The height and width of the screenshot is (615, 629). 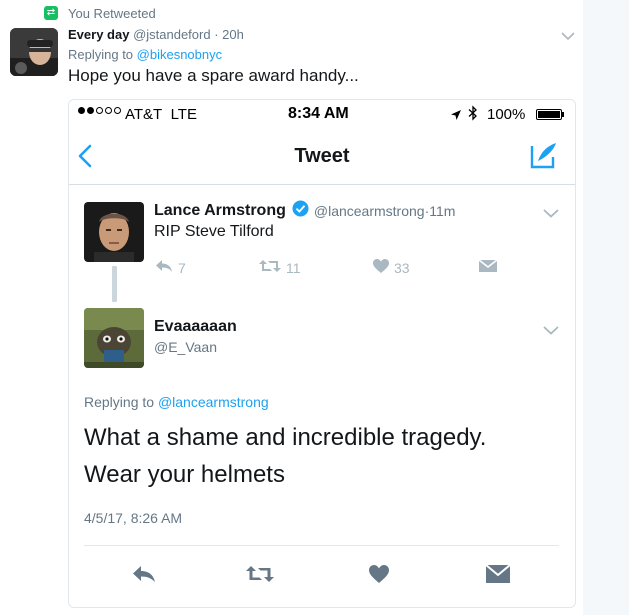 What do you see at coordinates (195, 327) in the screenshot?
I see `author-name: Evaaaaaan` at bounding box center [195, 327].